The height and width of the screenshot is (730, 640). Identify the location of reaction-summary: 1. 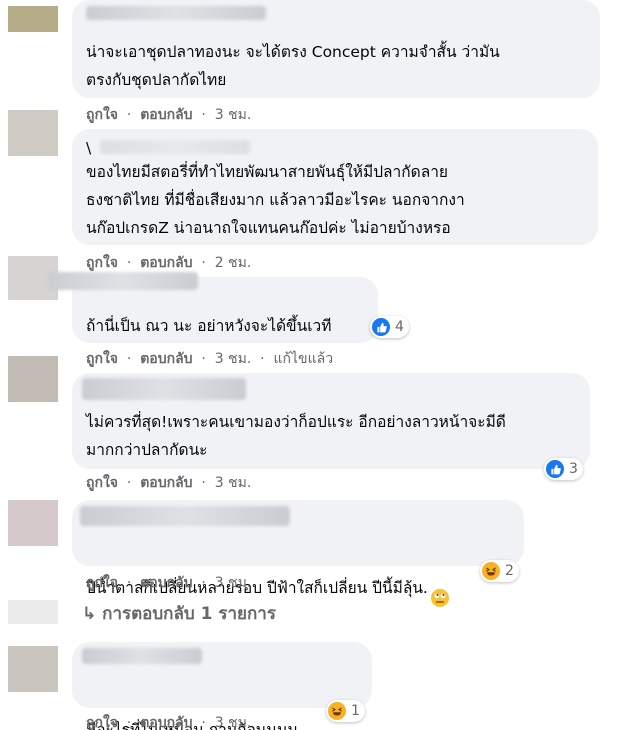
(345, 711).